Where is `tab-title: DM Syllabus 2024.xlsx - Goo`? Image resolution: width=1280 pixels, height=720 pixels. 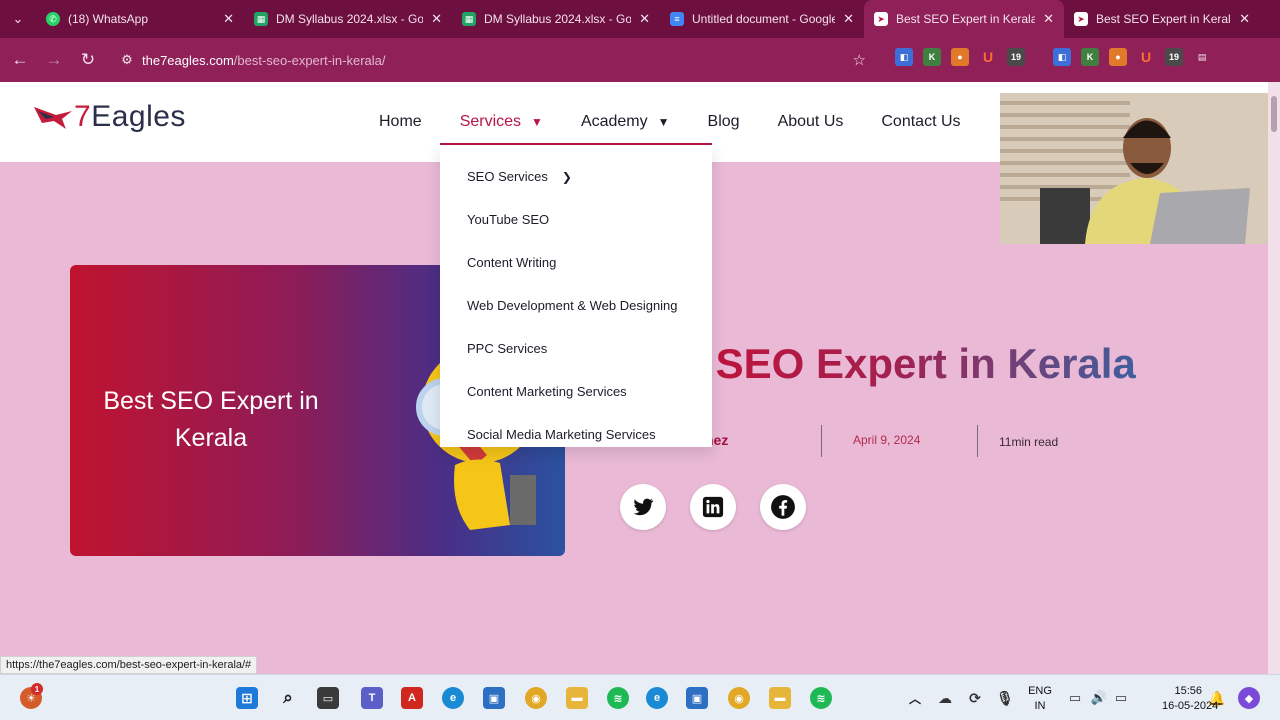 tab-title: DM Syllabus 2024.xlsx - Goo is located at coordinates (558, 19).